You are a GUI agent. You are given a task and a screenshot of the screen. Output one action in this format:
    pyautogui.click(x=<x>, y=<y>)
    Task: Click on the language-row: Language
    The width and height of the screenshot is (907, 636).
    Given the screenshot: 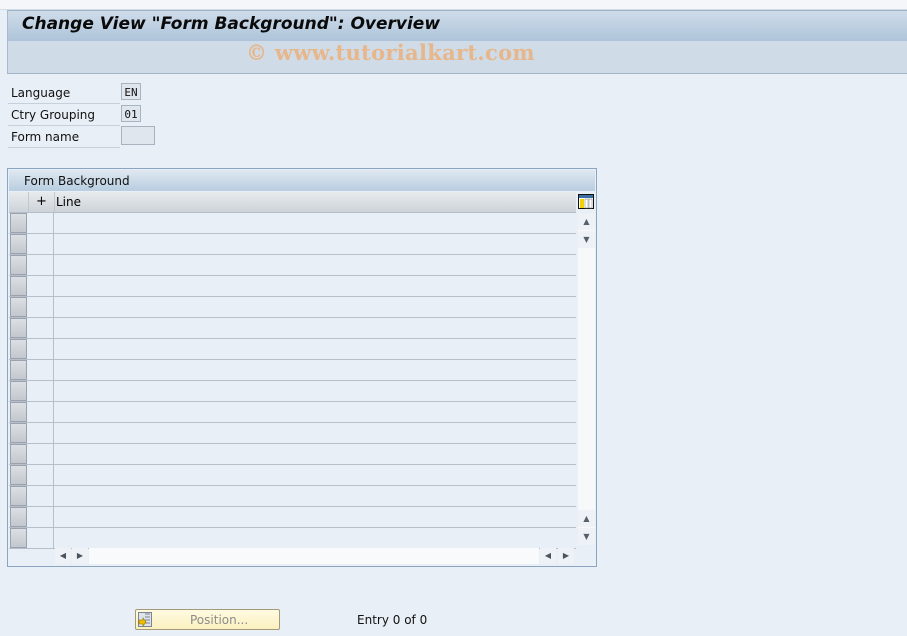 What is the action you would take?
    pyautogui.click(x=64, y=93)
    